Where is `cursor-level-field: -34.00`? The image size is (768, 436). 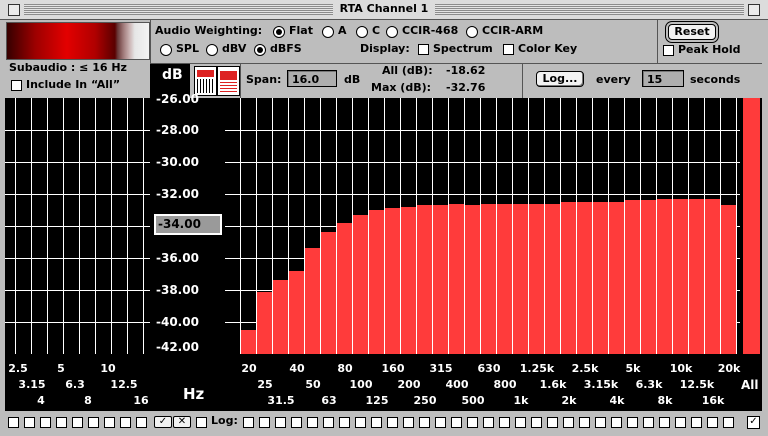
cursor-level-field: -34.00 is located at coordinates (188, 224).